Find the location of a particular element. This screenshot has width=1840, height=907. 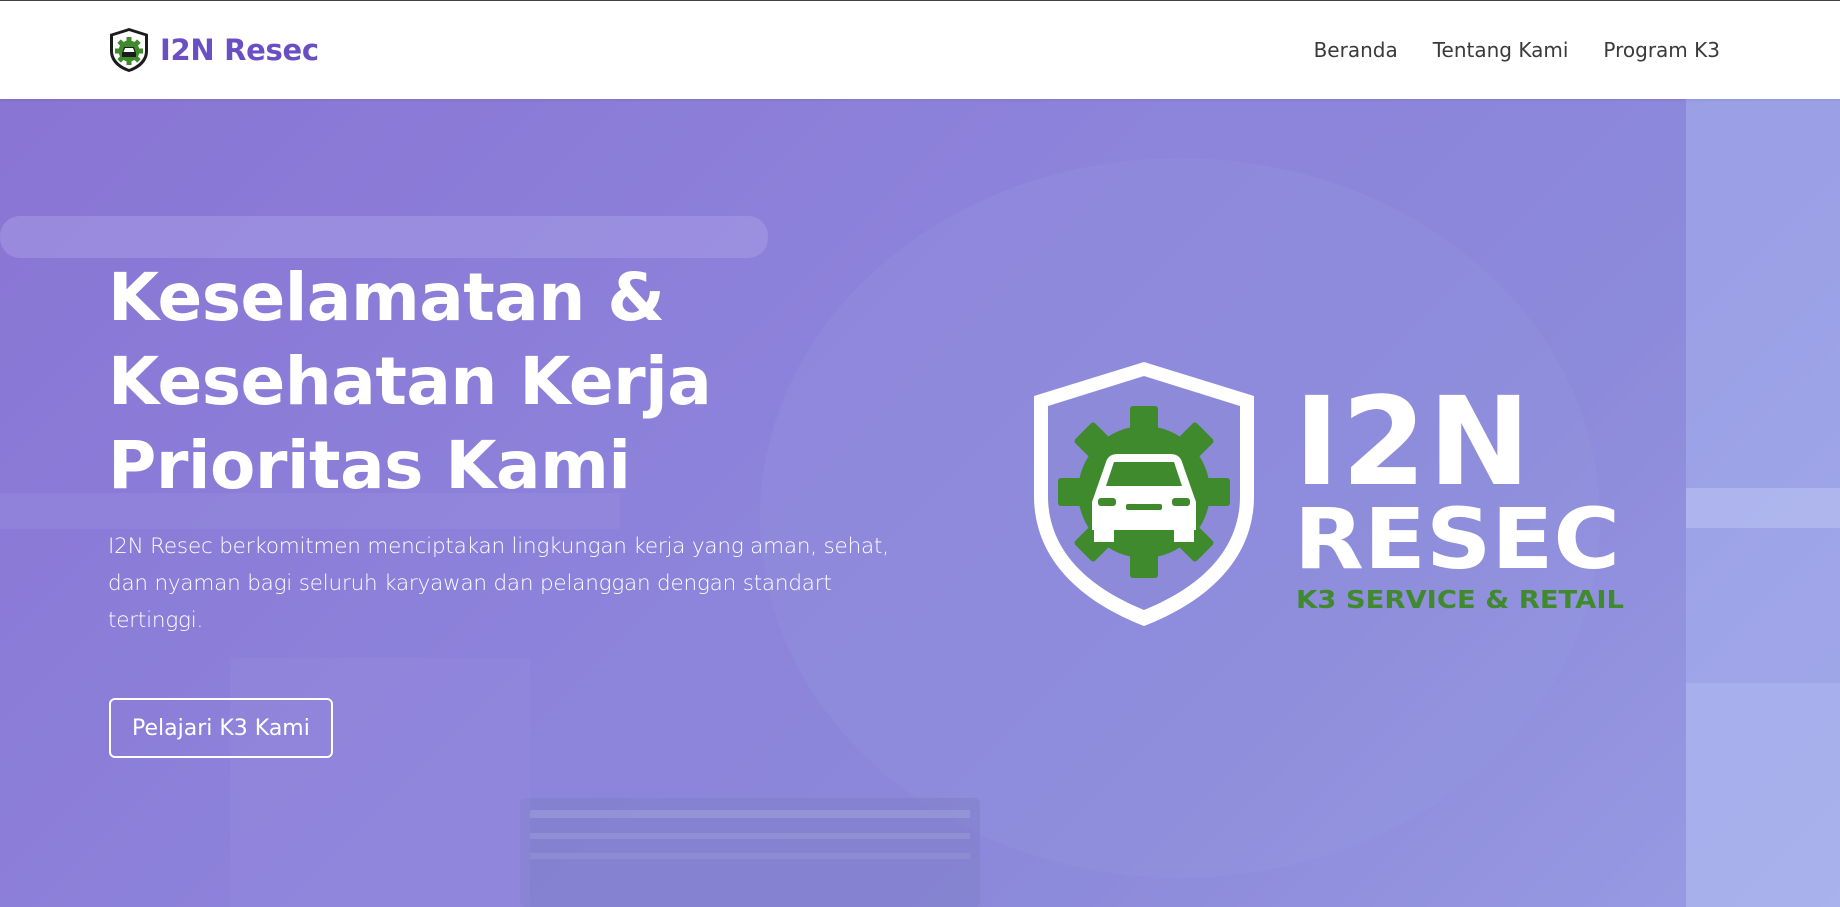

nav-menu: Beranda Tentang Kami Program K3 is located at coordinates (1499, 50).